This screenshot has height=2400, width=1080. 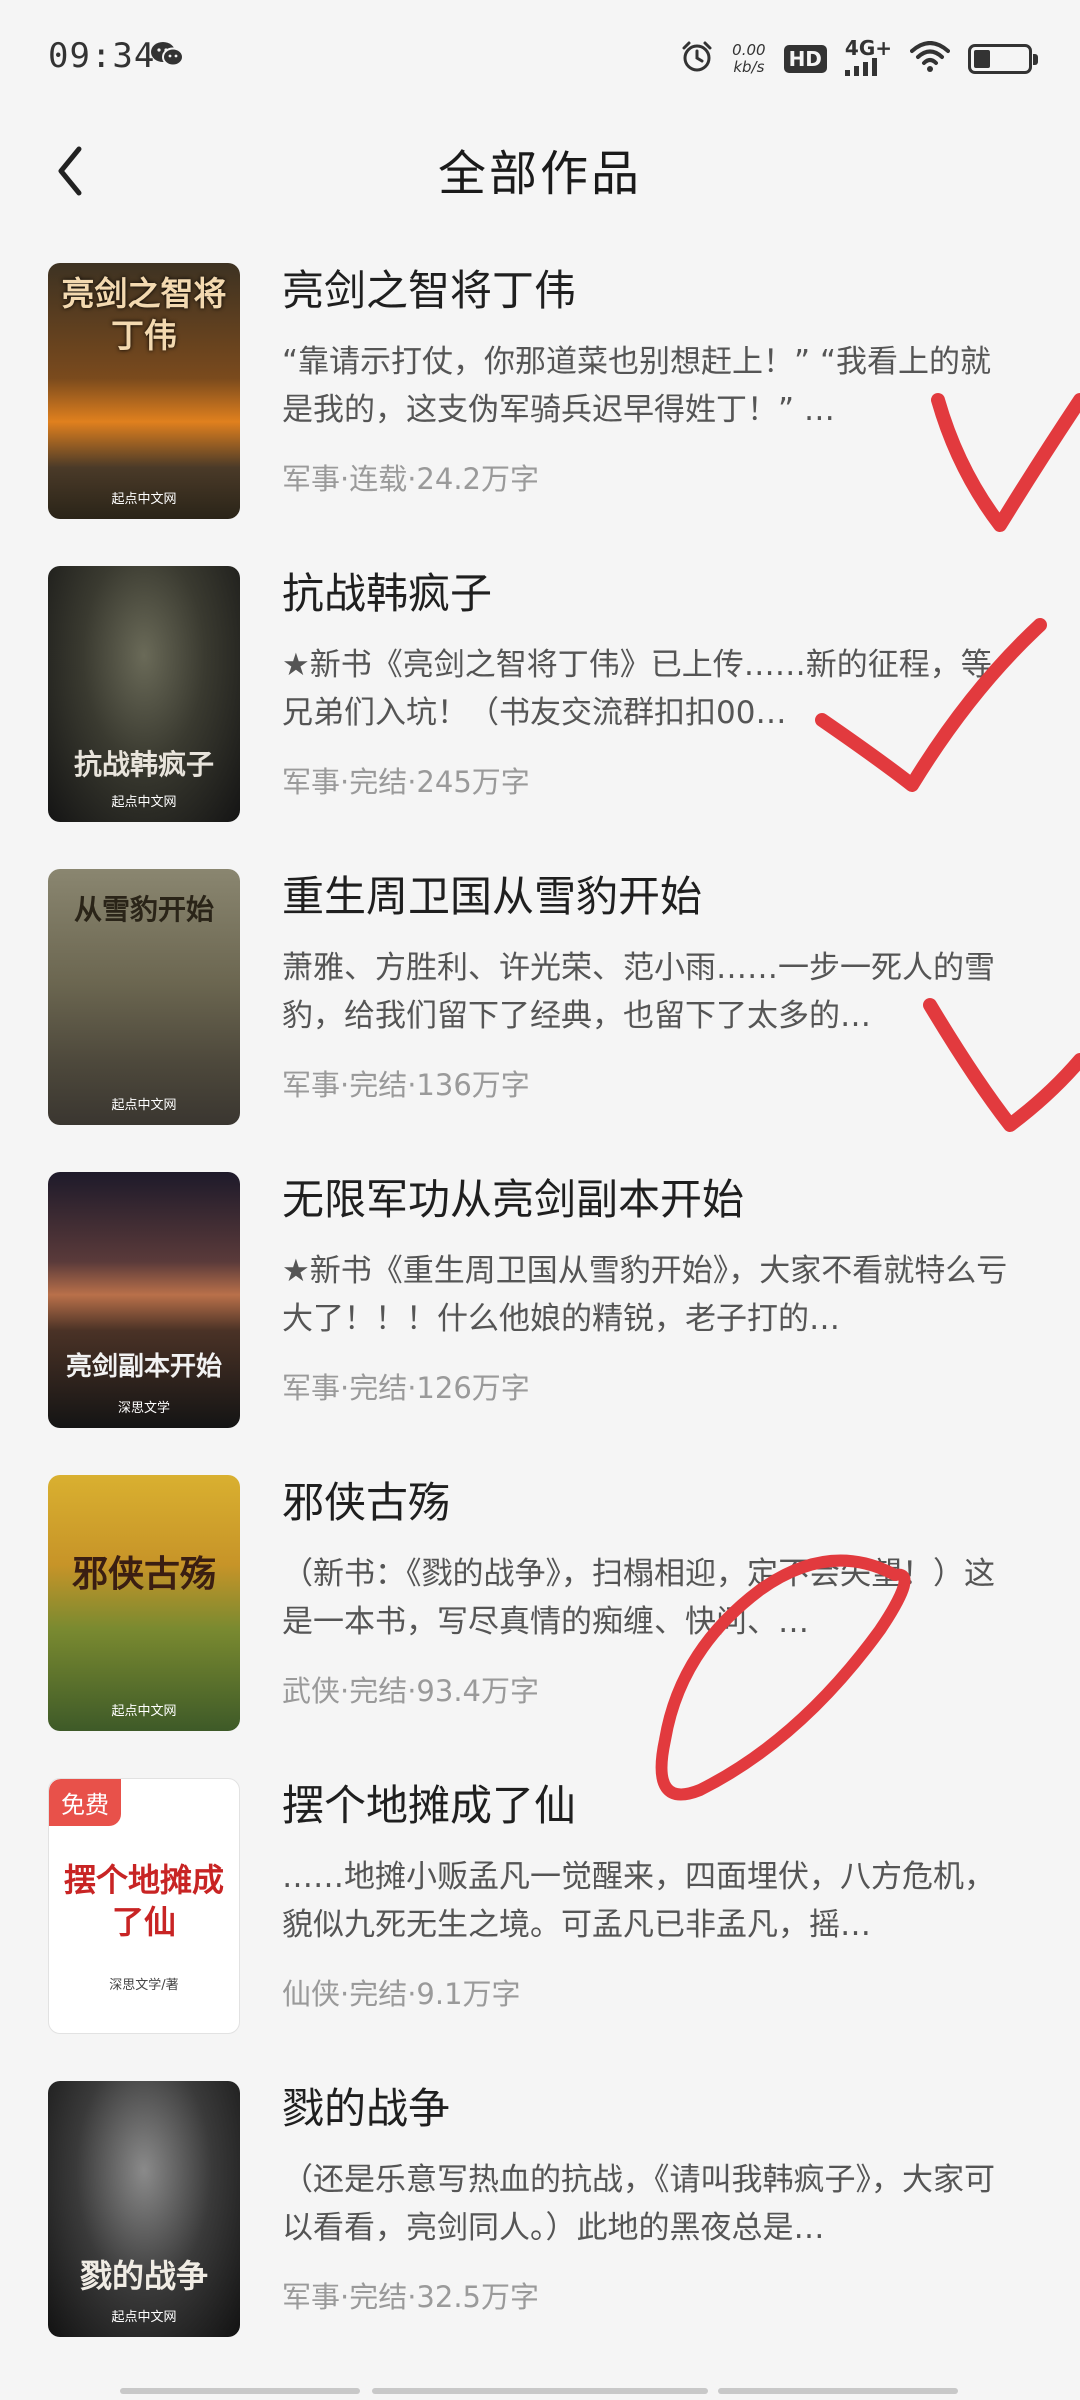 I want to click on status-bar: 09:34 0.00 kb/s HD 4G+, so click(x=540, y=60).